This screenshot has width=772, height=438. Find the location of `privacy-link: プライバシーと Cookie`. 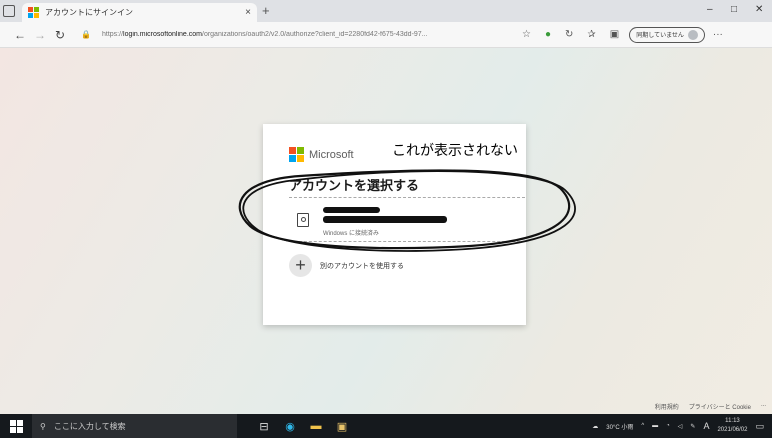

privacy-link: プライバシーと Cookie is located at coordinates (720, 406).